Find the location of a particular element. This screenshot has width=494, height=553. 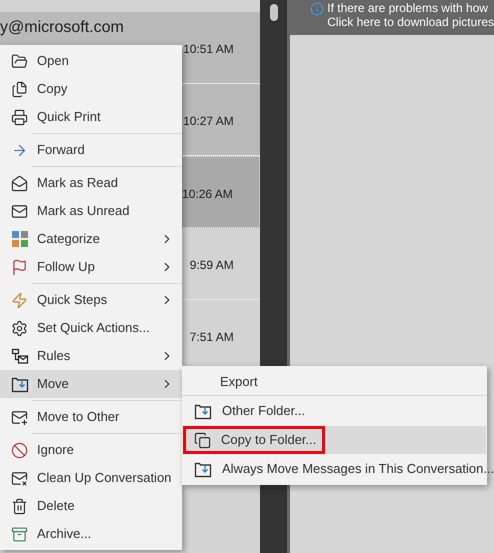

info-text: If there are problems with how is located at coordinates (408, 8).